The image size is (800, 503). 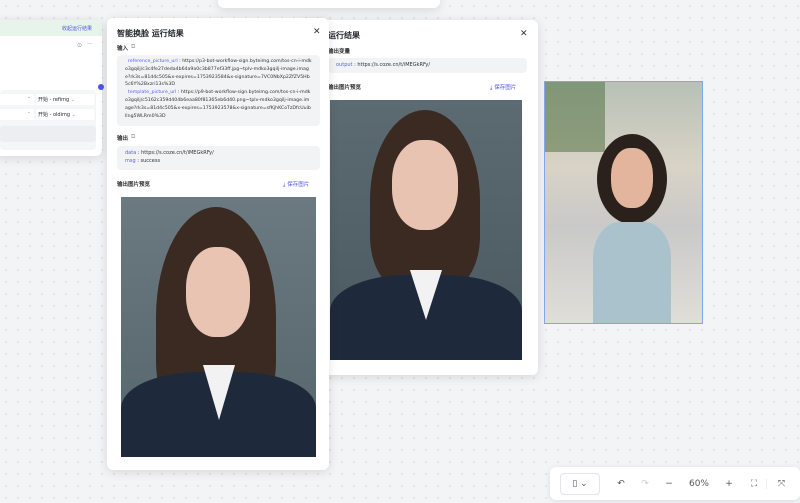 I want to click on value-select-oldimg: 开始 - oldimg ⌄, so click(x=65, y=114).